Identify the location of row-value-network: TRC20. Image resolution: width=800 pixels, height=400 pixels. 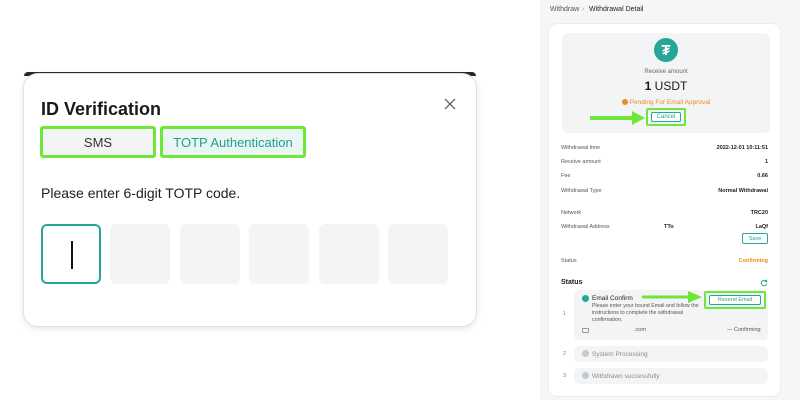
(759, 213).